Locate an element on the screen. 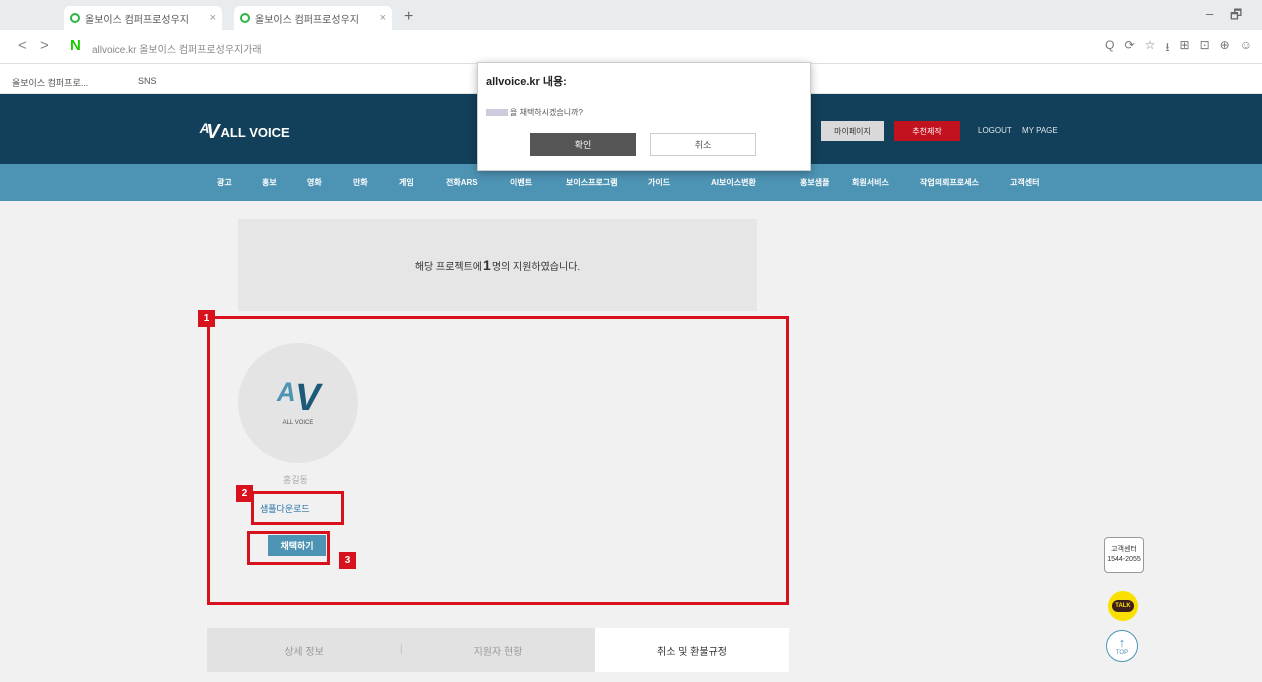  menu-item: 홍보샘플 is located at coordinates (814, 182).